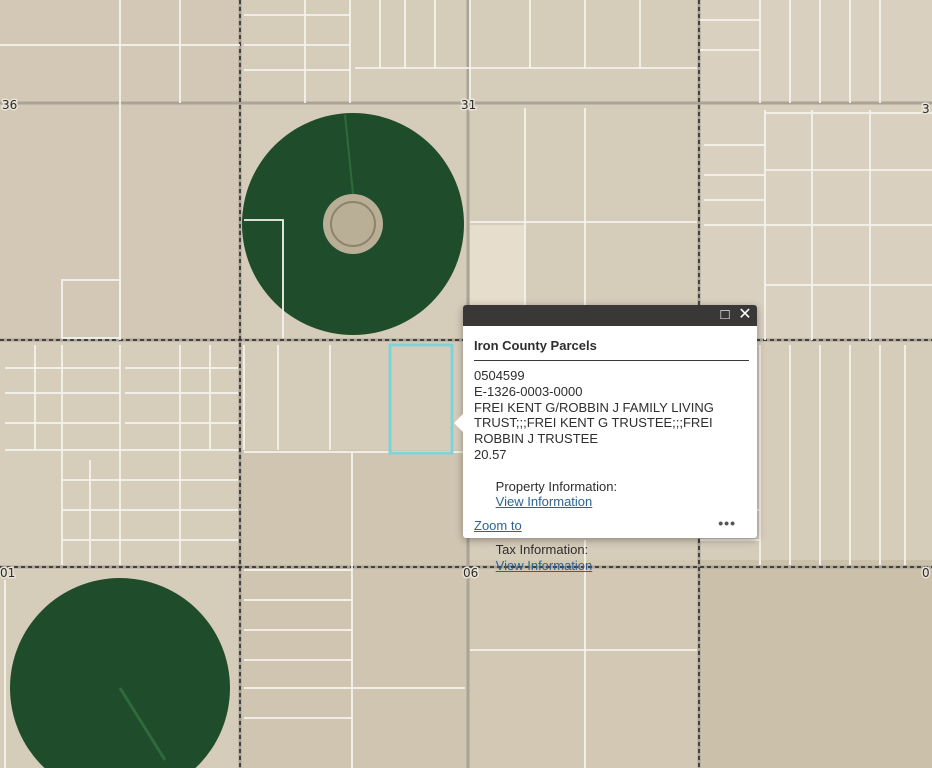 The image size is (932, 768). Describe the element at coordinates (926, 109) in the screenshot. I see `section-label: 3` at that location.